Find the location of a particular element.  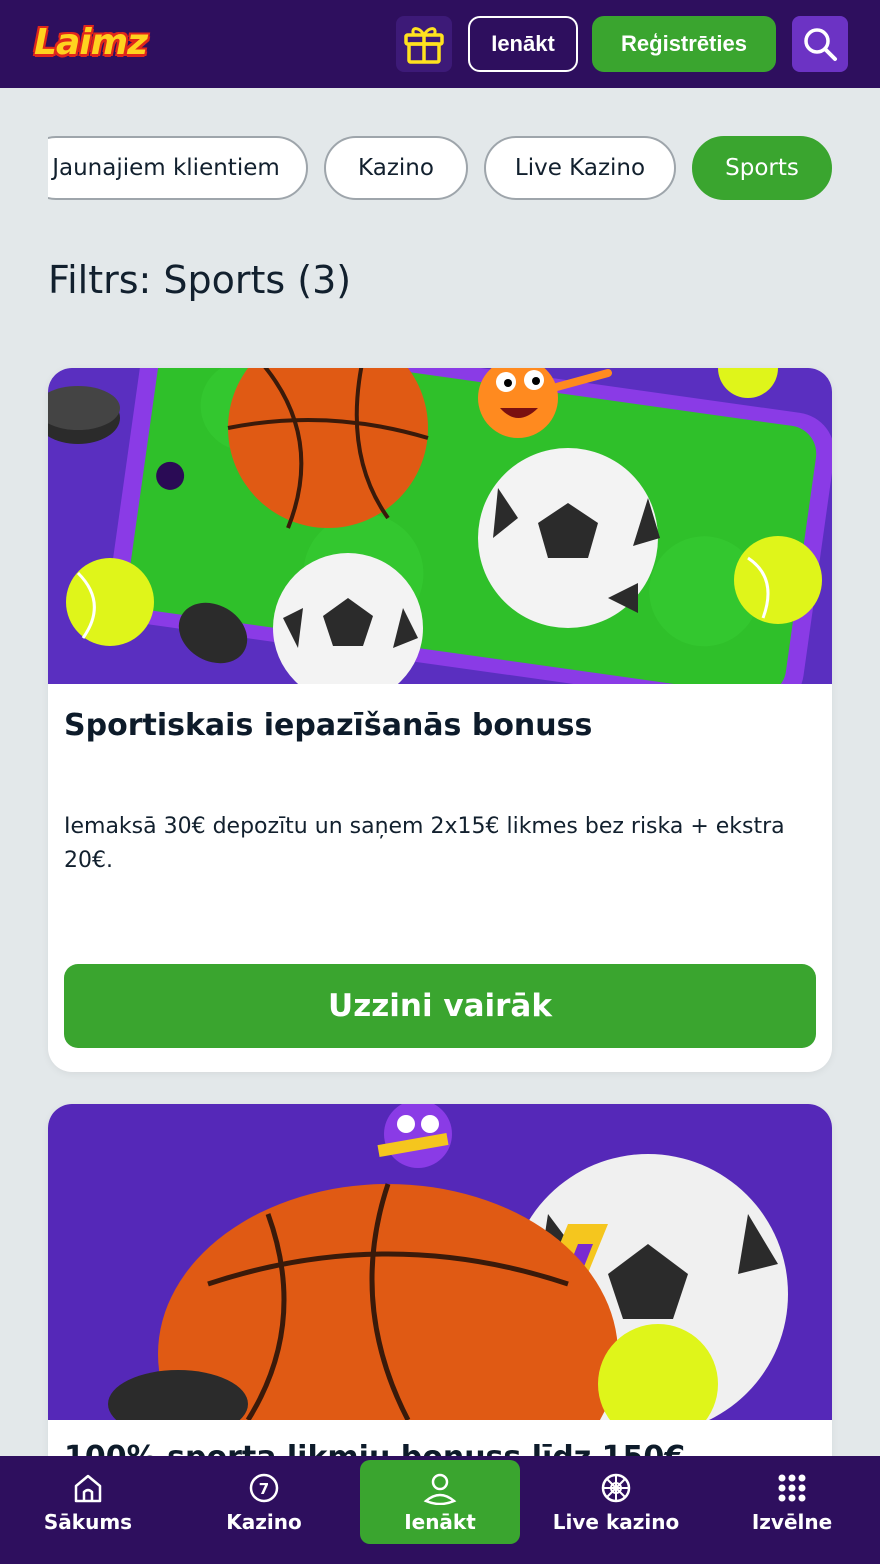

slot-icon: 7 is located at coordinates (264, 1488).